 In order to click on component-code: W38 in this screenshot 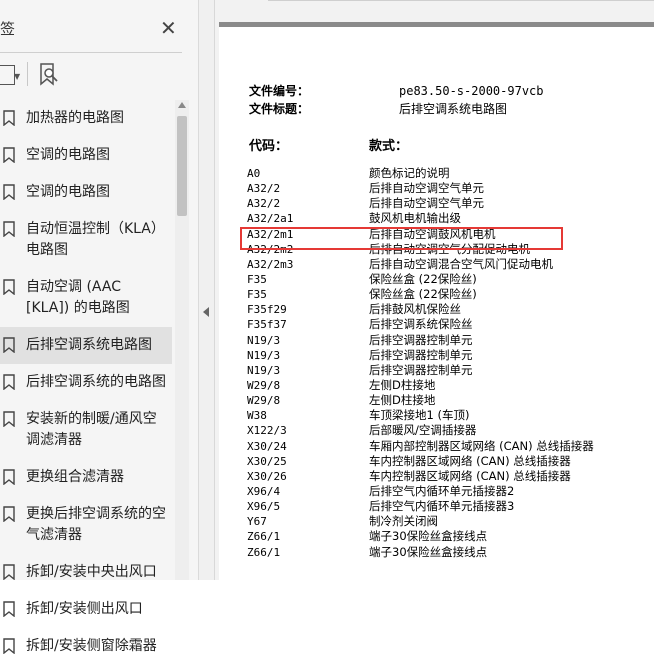, I will do `click(257, 416)`.